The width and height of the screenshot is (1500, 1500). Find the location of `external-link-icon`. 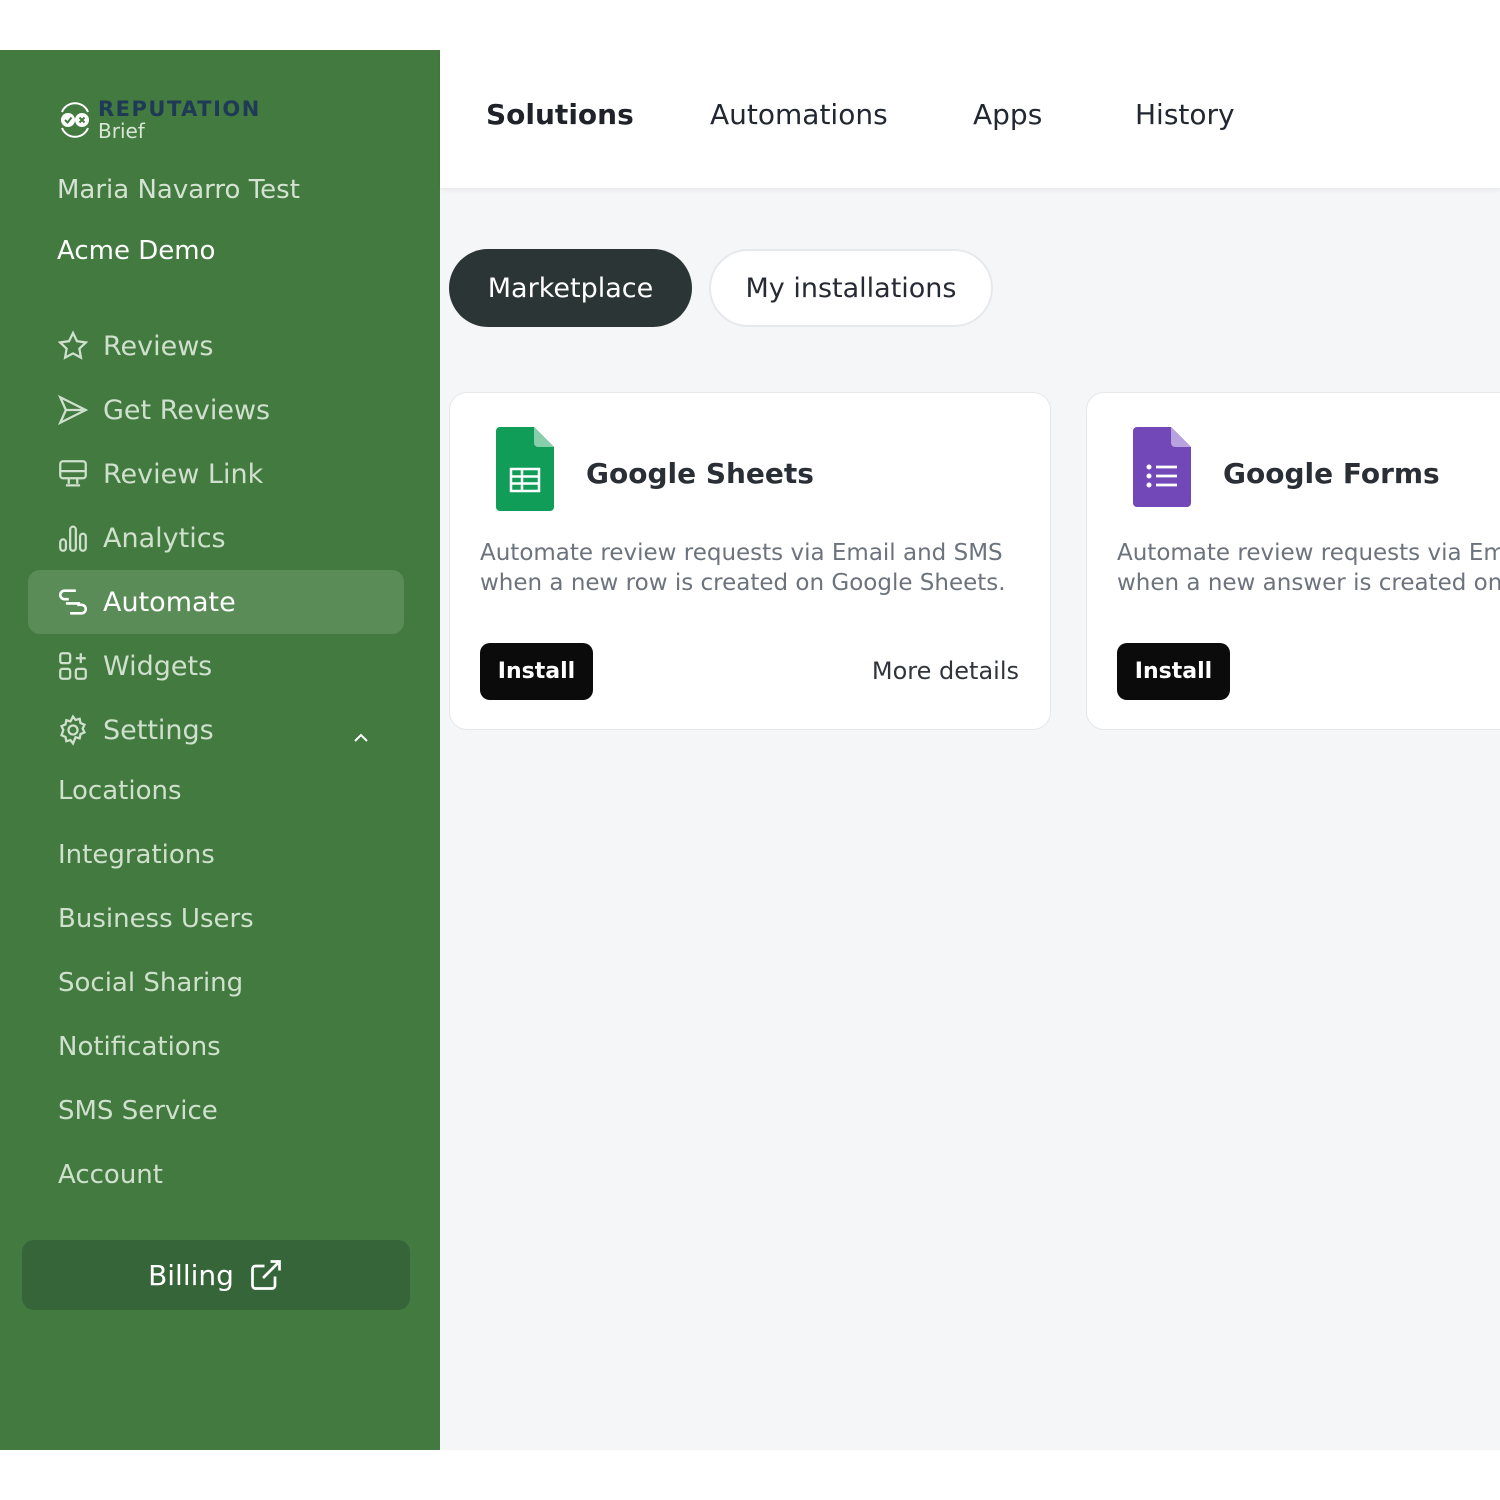

external-link-icon is located at coordinates (266, 1275).